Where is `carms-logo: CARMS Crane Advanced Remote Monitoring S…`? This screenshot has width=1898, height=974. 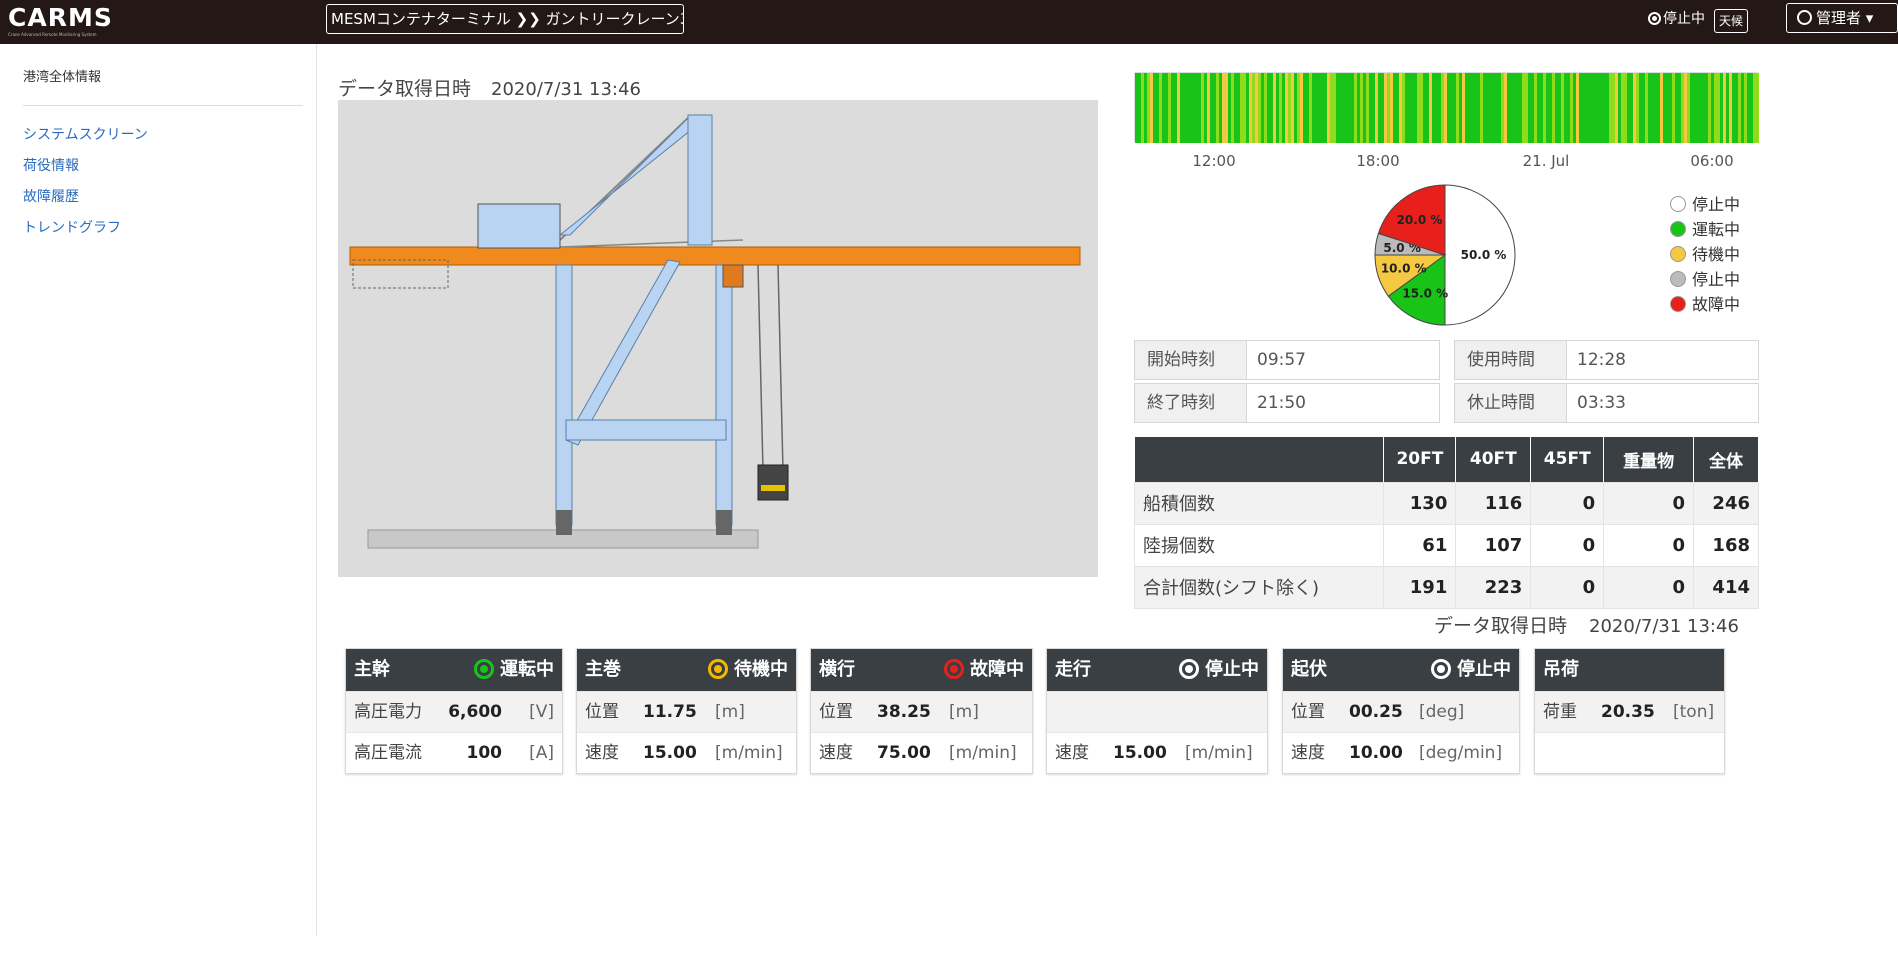 carms-logo: CARMS Crane Advanced Remote Monitoring S… is located at coordinates (63, 22).